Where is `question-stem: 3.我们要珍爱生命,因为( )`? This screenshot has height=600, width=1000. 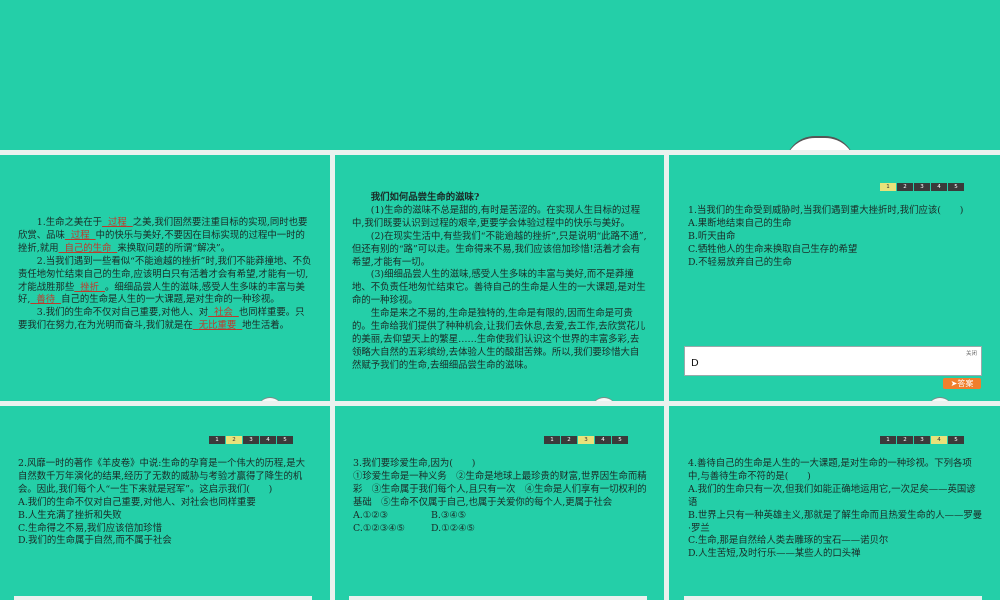
question-stem: 3.我们要珍爱生命,因为( ) is located at coordinates (414, 463).